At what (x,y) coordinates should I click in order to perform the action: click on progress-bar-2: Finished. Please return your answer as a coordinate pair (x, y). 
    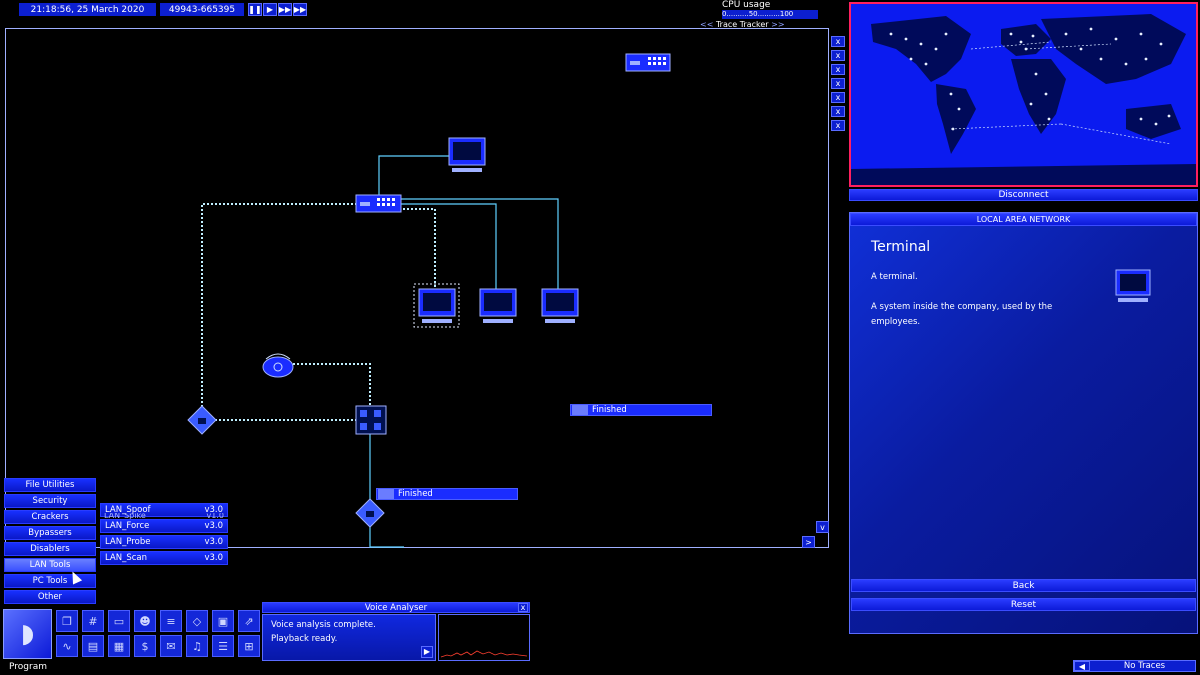
    Looking at the image, I should click on (447, 494).